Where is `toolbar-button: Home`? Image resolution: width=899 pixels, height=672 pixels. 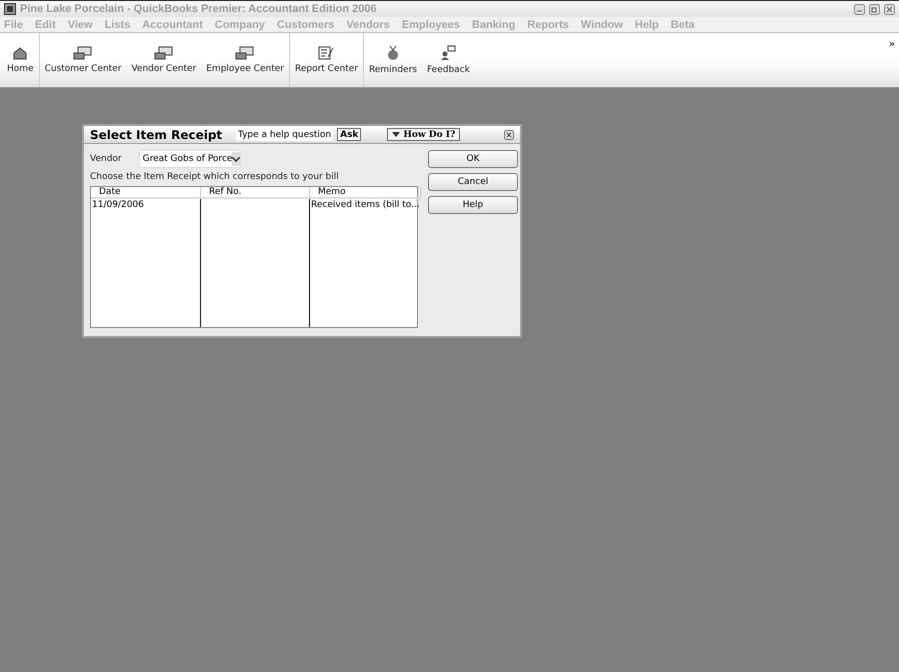 toolbar-button: Home is located at coordinates (21, 60).